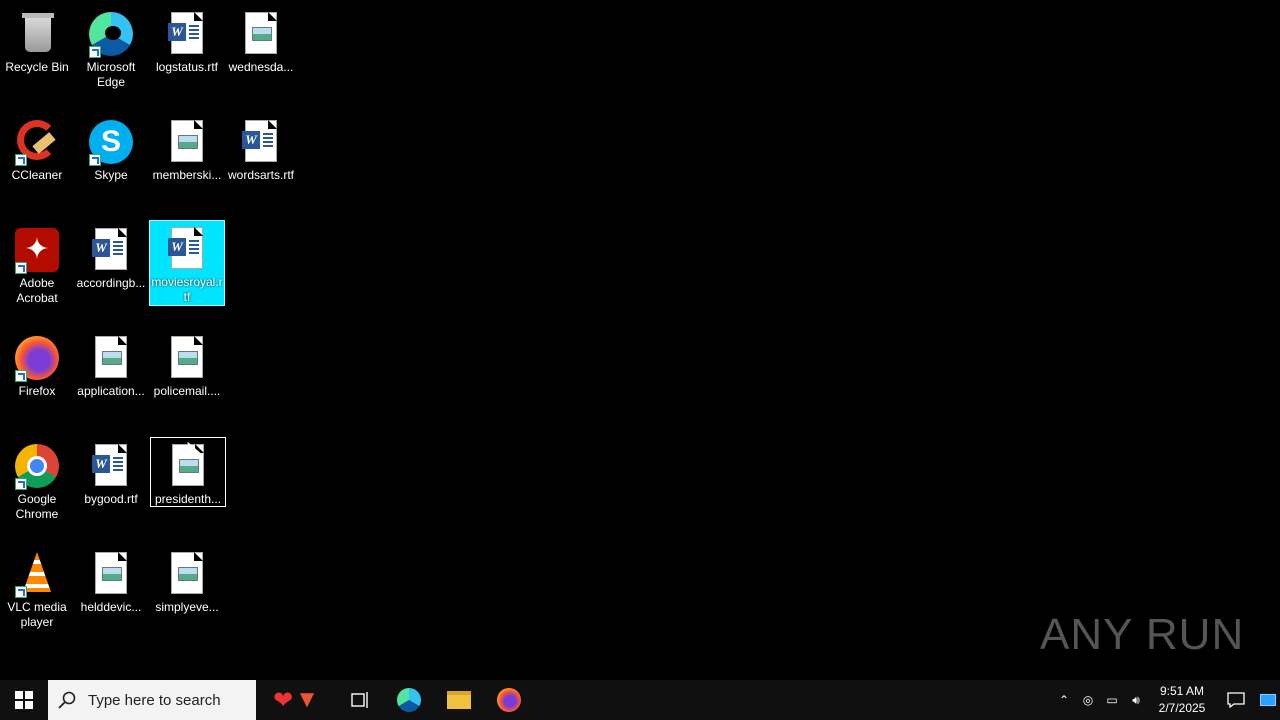 The image size is (1280, 720). I want to click on tray-network-button: ▭, so click(1112, 700).